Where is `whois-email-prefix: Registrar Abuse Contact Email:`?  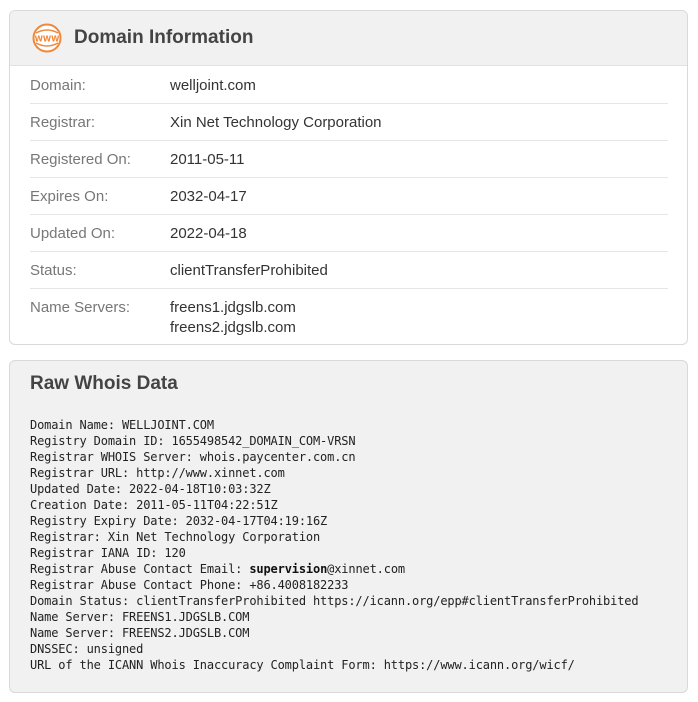 whois-email-prefix: Registrar Abuse Contact Email: is located at coordinates (140, 569).